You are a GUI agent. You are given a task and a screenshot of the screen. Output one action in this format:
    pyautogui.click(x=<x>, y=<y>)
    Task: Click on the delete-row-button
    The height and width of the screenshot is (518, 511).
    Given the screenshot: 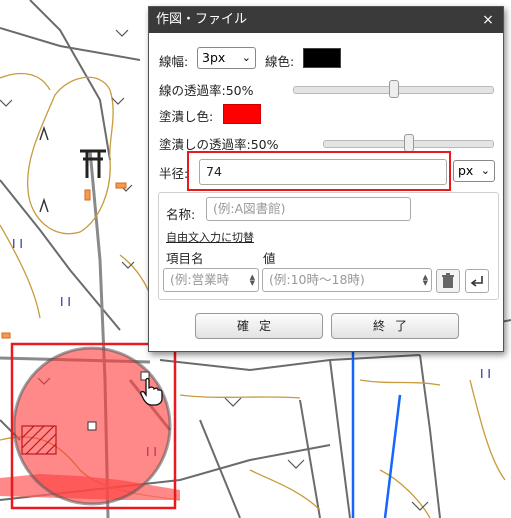 What is the action you would take?
    pyautogui.click(x=448, y=281)
    